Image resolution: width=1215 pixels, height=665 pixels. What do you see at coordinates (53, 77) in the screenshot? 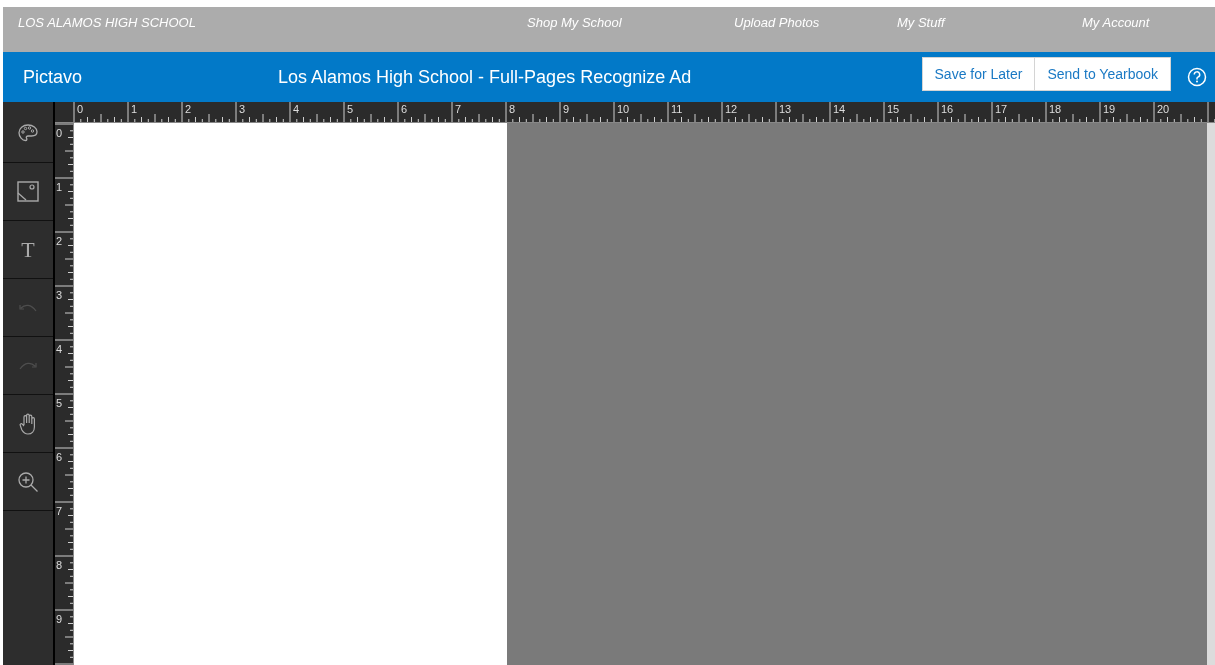
I see `brand-name: Pictavo` at bounding box center [53, 77].